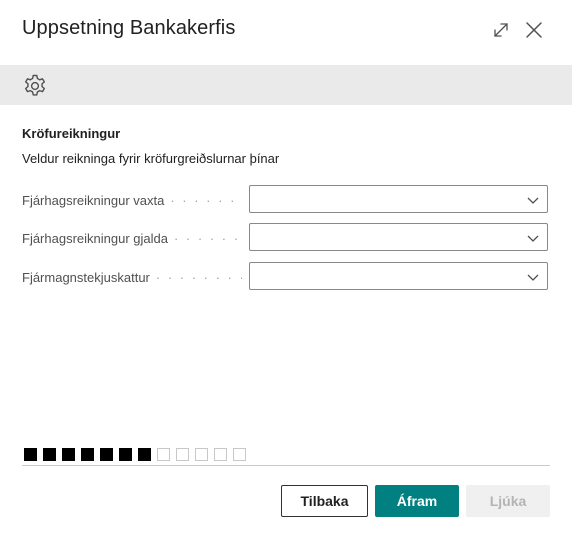 The image size is (572, 538). I want to click on back-button: Tilbaka, so click(324, 501).